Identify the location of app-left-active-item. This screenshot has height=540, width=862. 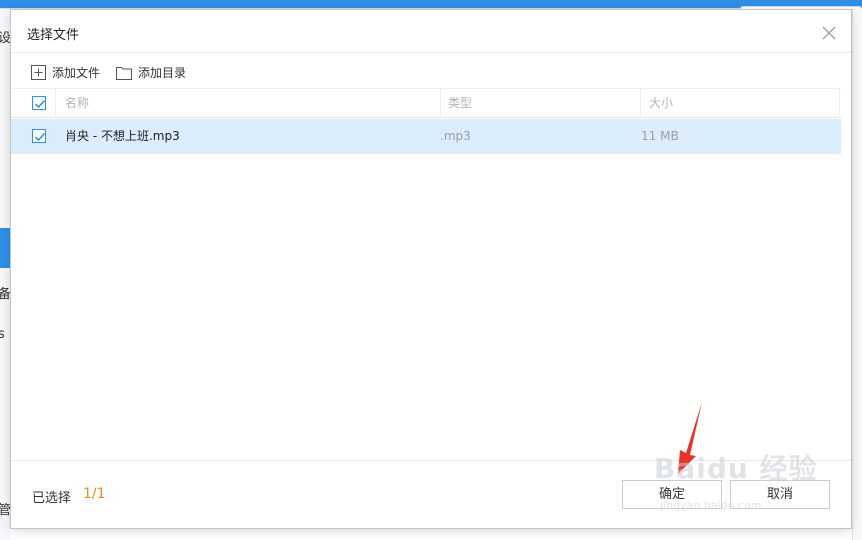
(5, 248).